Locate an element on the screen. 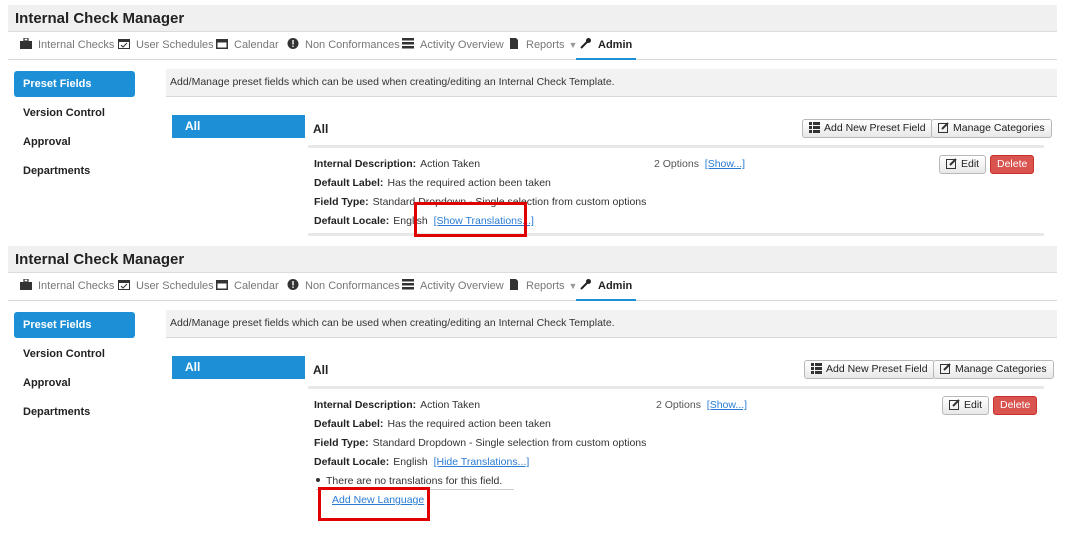 Image resolution: width=1065 pixels, height=533 pixels. hide-translations-link: [Hide Translations...] is located at coordinates (482, 462).